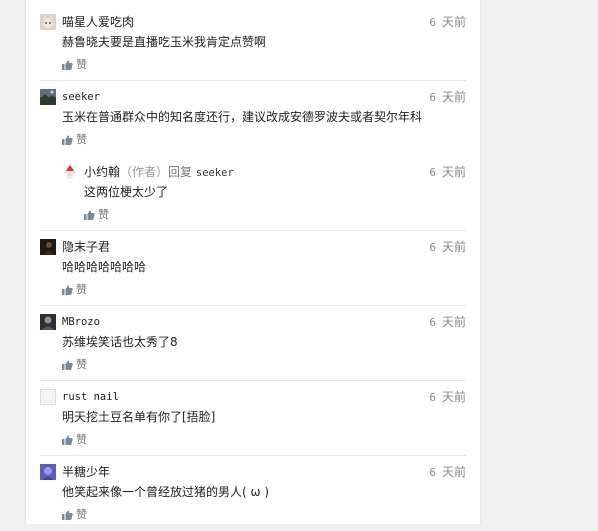 Image resolution: width=598 pixels, height=531 pixels. I want to click on comment-text: 明天挖土豆名单有你了[捂脸], so click(139, 417).